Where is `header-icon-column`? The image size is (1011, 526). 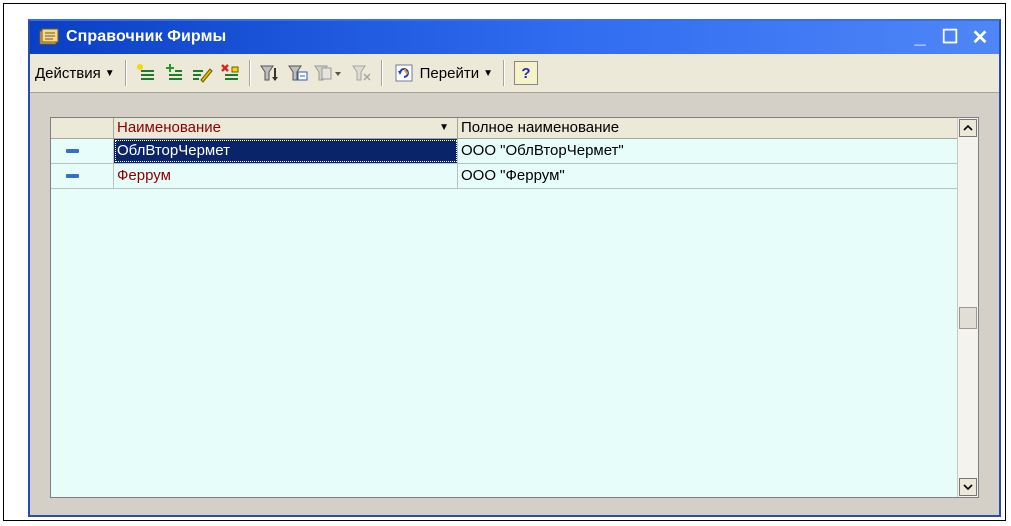 header-icon-column is located at coordinates (82, 128).